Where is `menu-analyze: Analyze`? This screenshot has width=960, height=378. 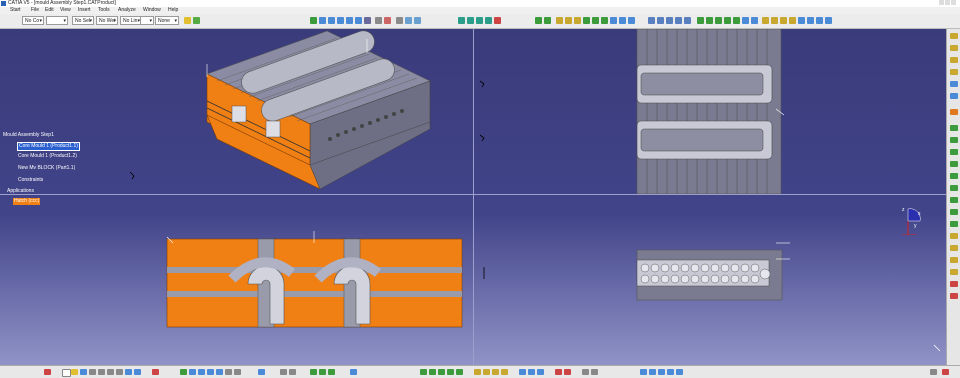 menu-analyze: Analyze is located at coordinates (127, 10).